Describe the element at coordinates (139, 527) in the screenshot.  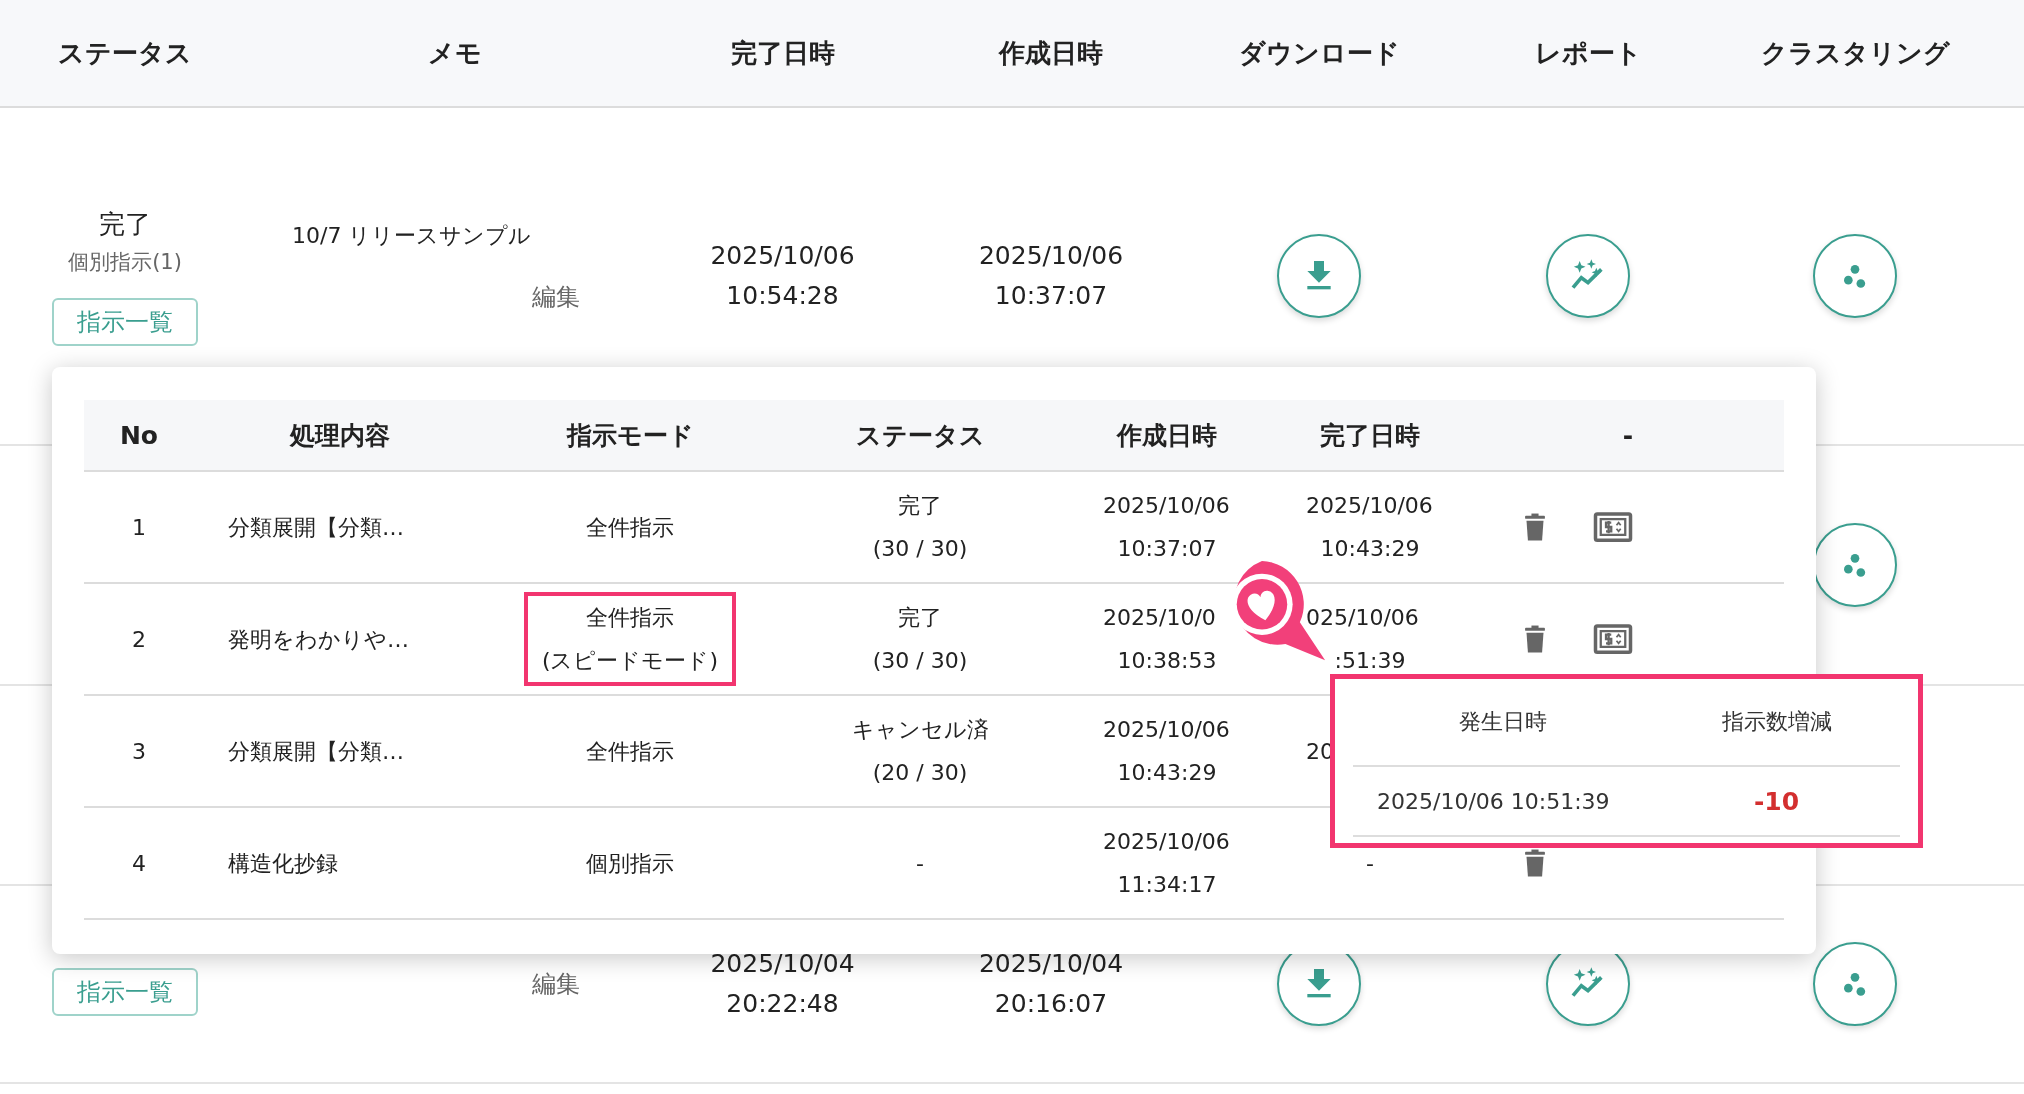
I see `row-number: 1` at that location.